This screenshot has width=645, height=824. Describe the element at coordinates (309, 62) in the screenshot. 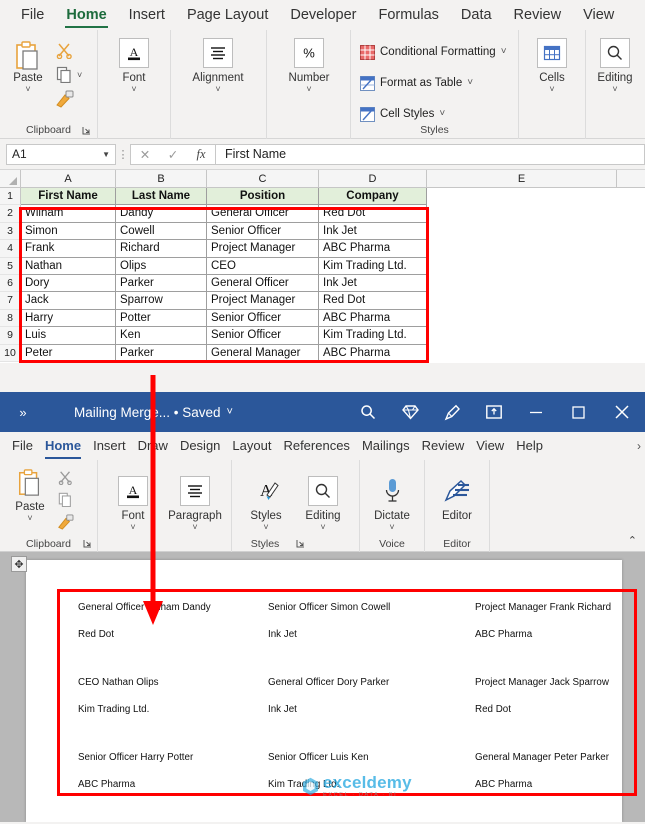

I see `number-button: % Number ˅` at that location.